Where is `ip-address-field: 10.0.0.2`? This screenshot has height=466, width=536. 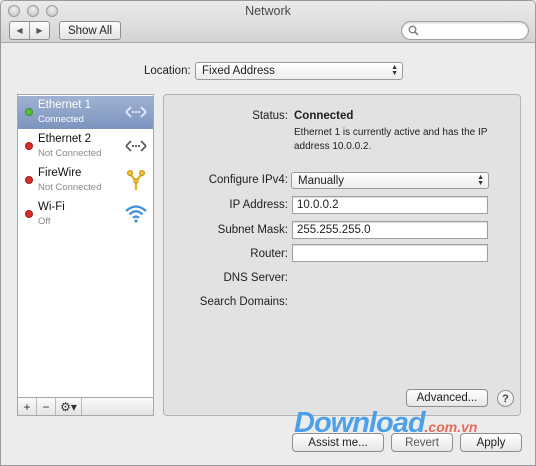 ip-address-field: 10.0.0.2 is located at coordinates (390, 205).